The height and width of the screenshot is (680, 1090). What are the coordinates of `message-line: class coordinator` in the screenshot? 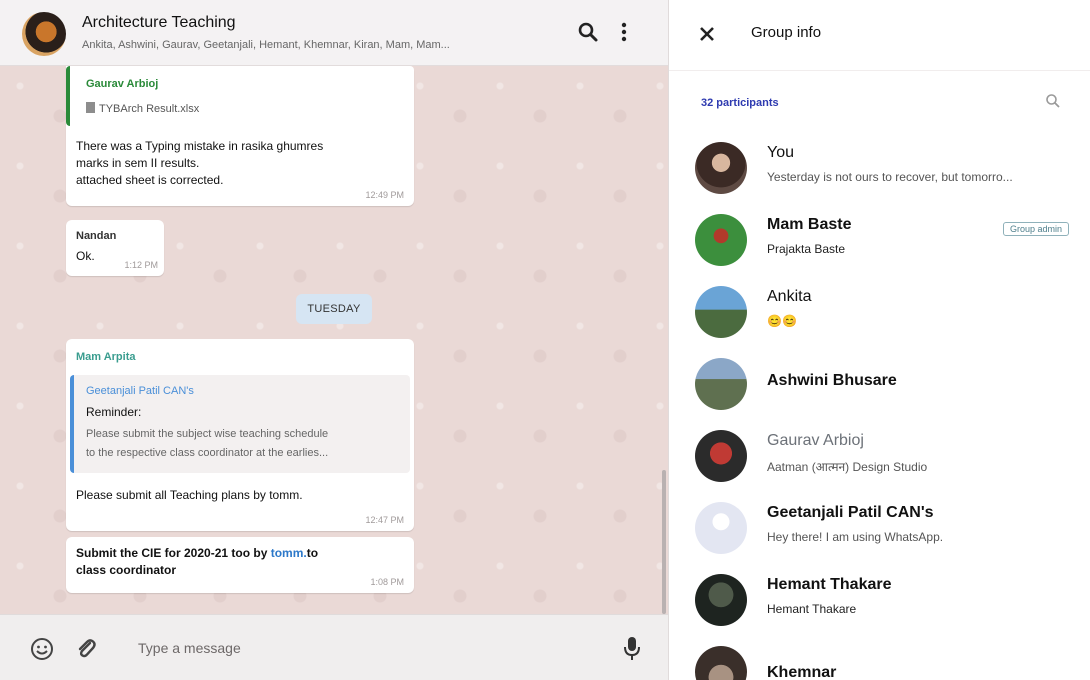 It's located at (126, 570).